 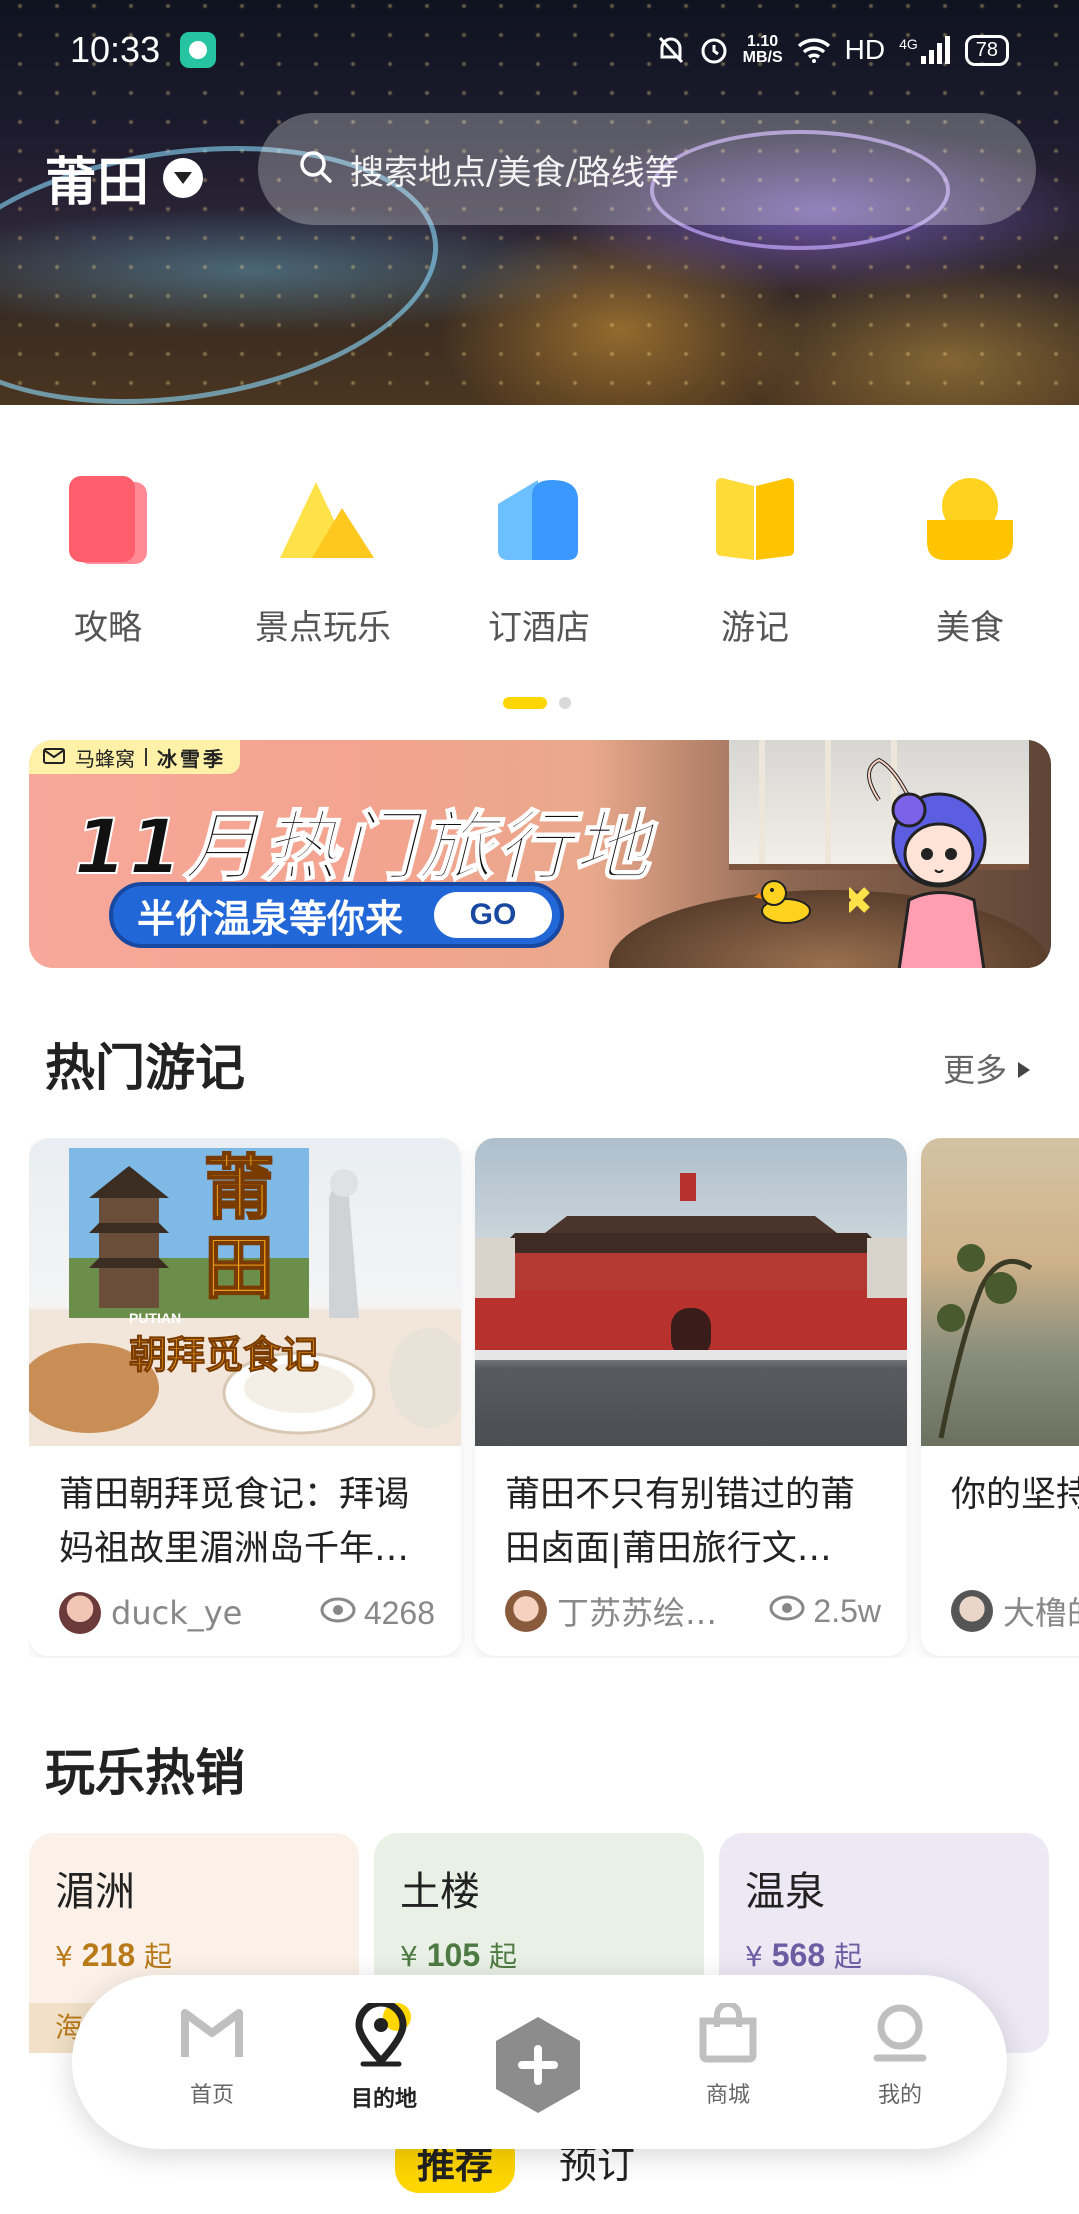 I want to click on app-notification-icon, so click(x=198, y=50).